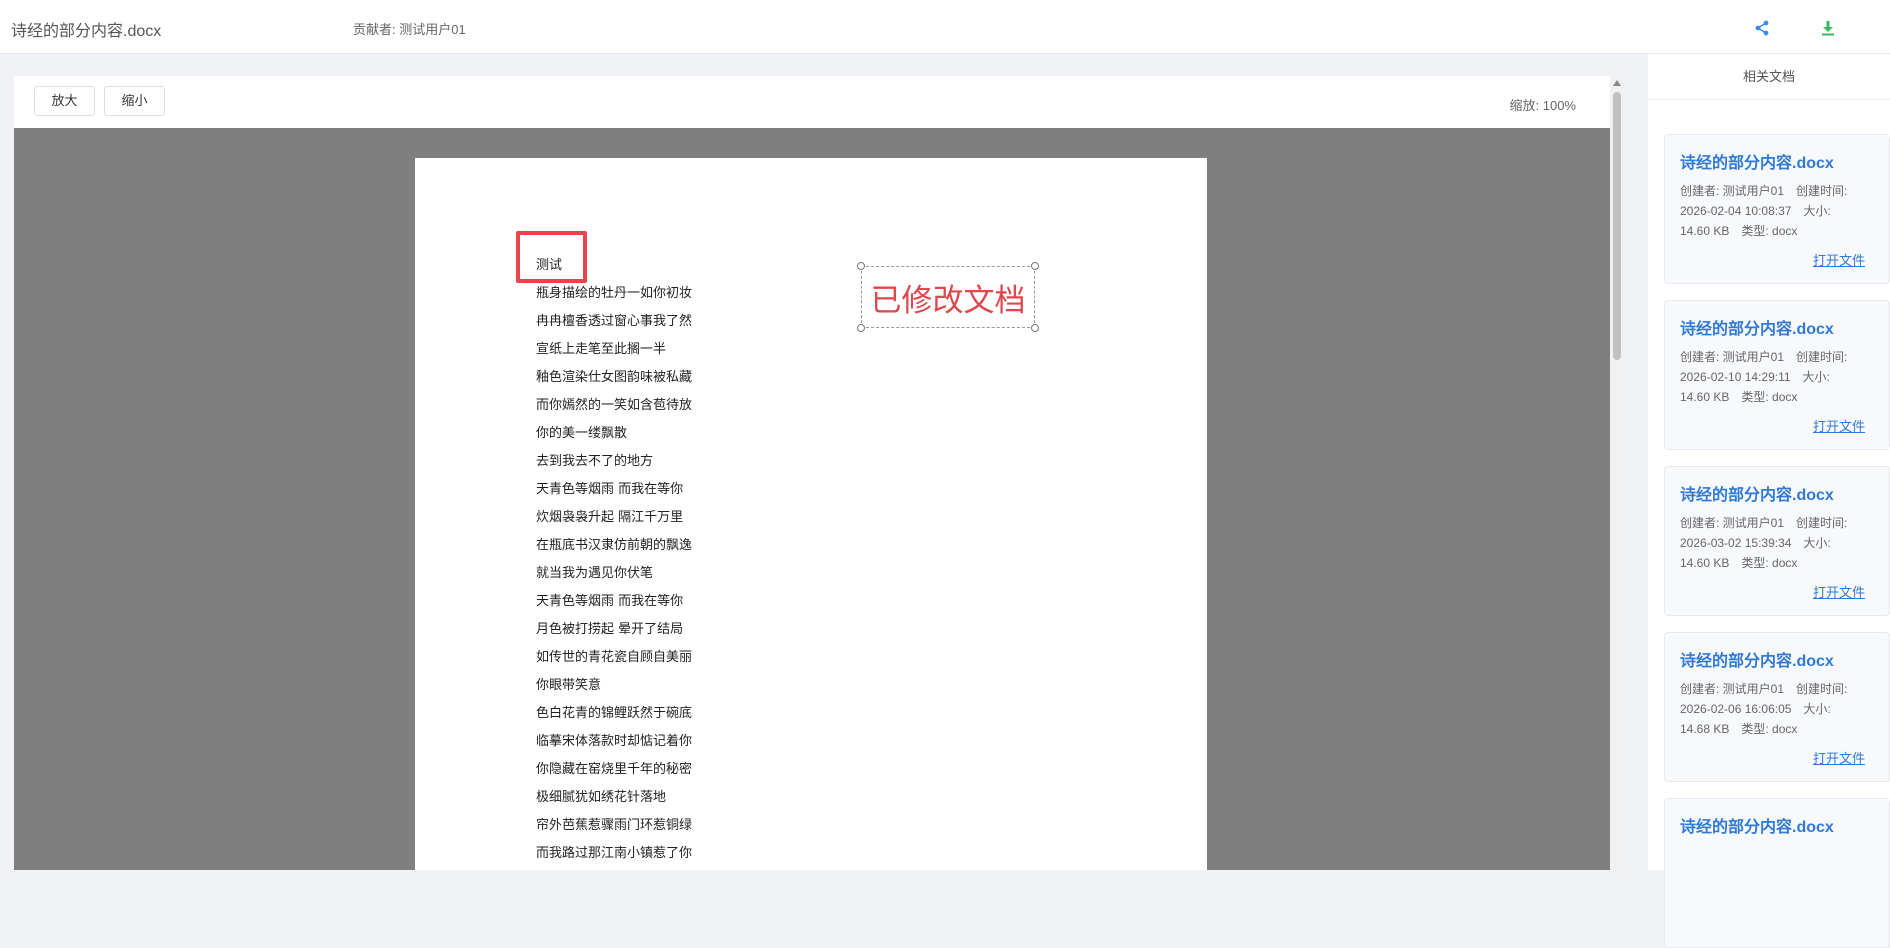 The image size is (1890, 948). What do you see at coordinates (614, 405) in the screenshot?
I see `poem-line: 而你嫣然的一笑如含苞待放` at bounding box center [614, 405].